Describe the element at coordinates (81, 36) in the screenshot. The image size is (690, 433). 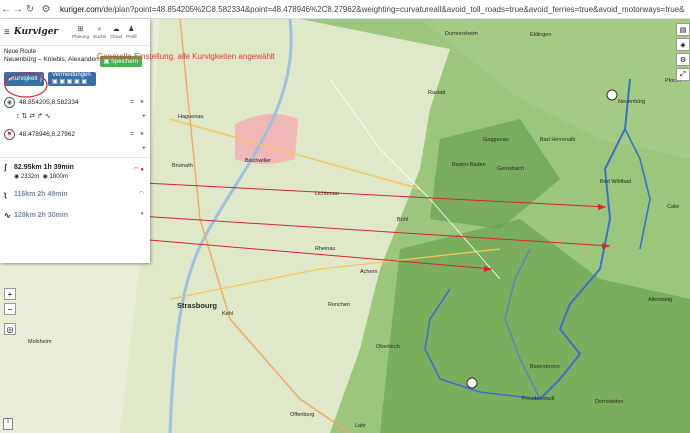
I see `tab-label: Planung` at that location.